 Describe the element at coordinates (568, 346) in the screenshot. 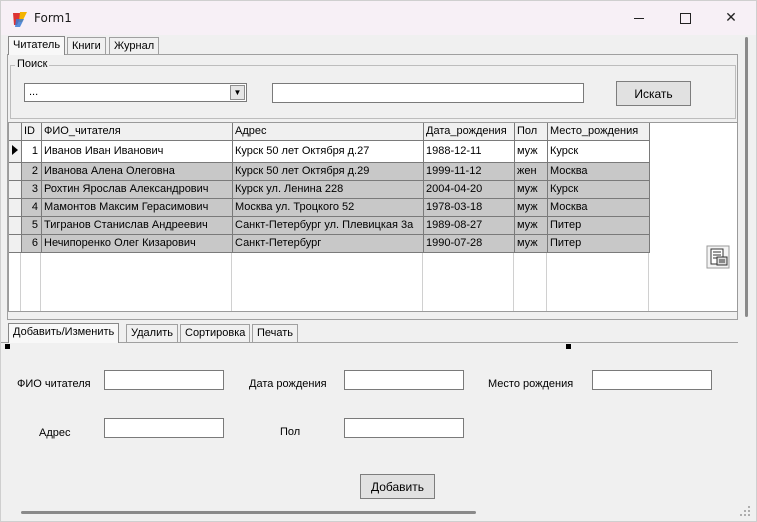

I see `selection-handle-right` at that location.